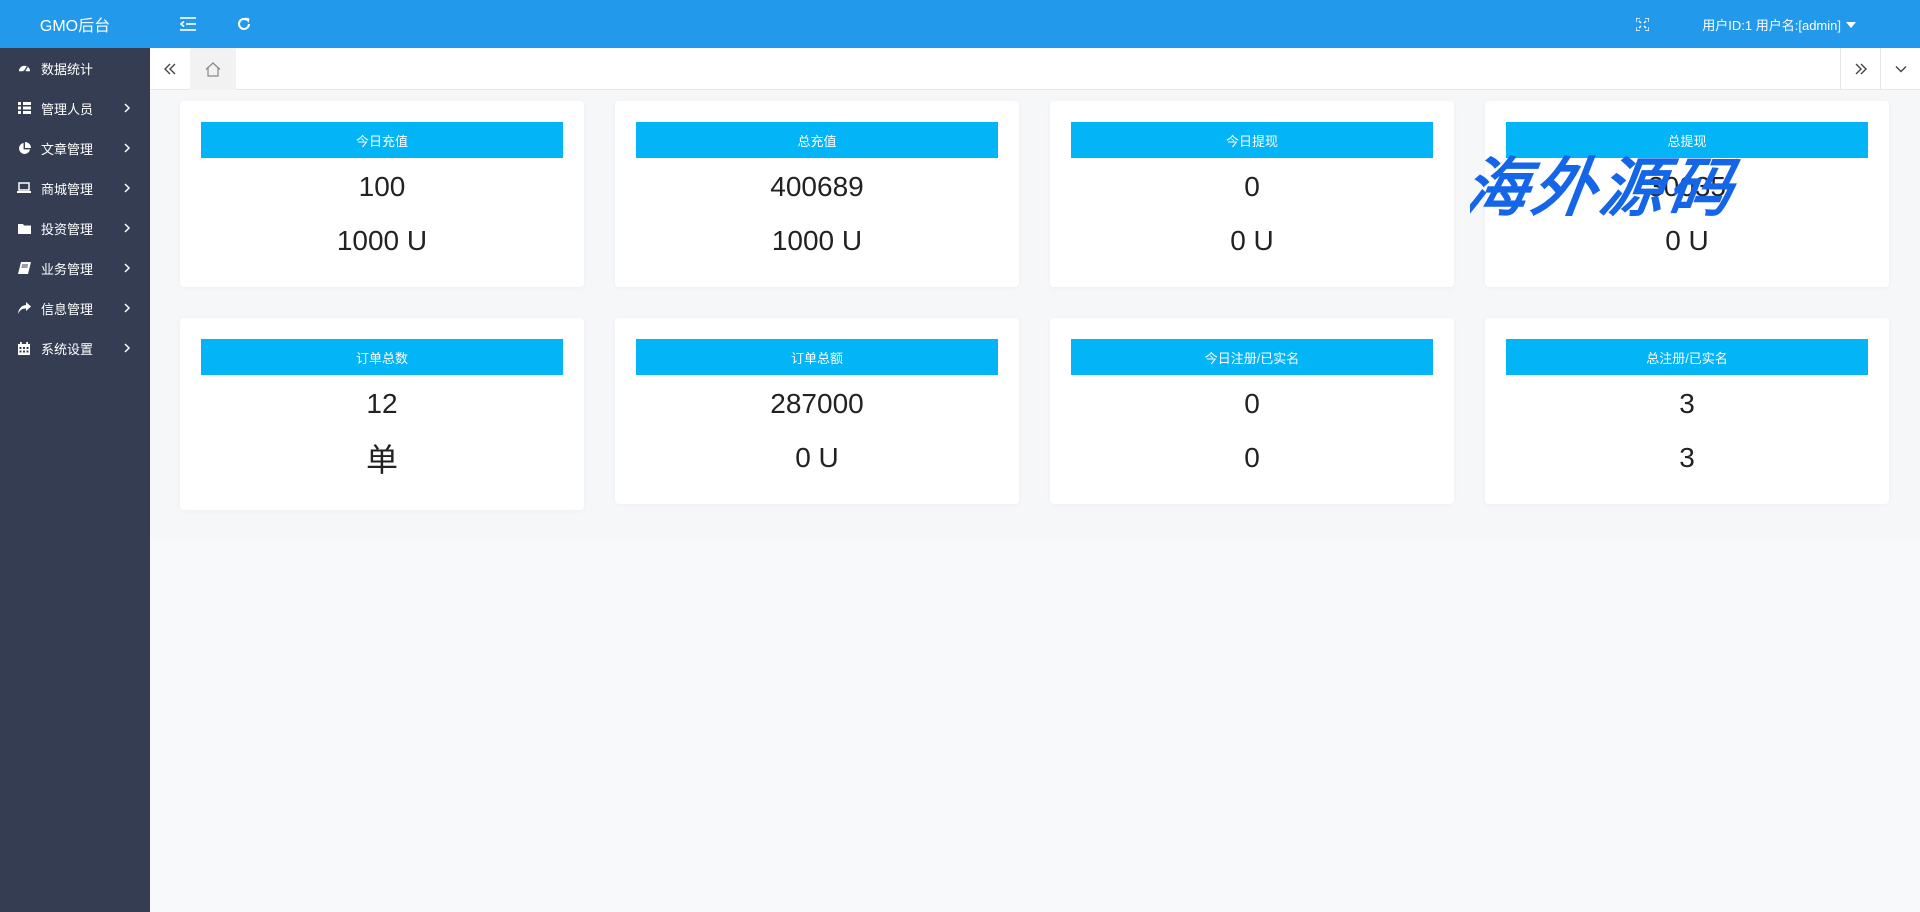 This screenshot has width=1920, height=912. What do you see at coordinates (817, 140) in the screenshot?
I see `card-title: 总充值` at bounding box center [817, 140].